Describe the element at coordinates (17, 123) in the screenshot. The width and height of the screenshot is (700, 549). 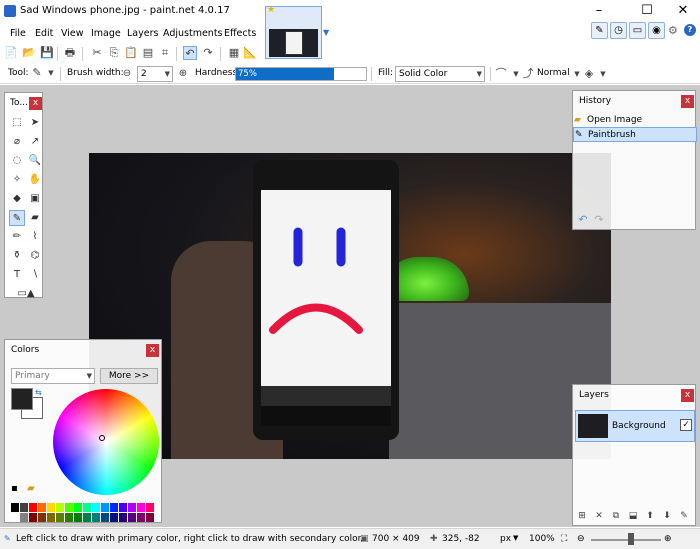
I see `rect-select-icon: ⬚` at that location.